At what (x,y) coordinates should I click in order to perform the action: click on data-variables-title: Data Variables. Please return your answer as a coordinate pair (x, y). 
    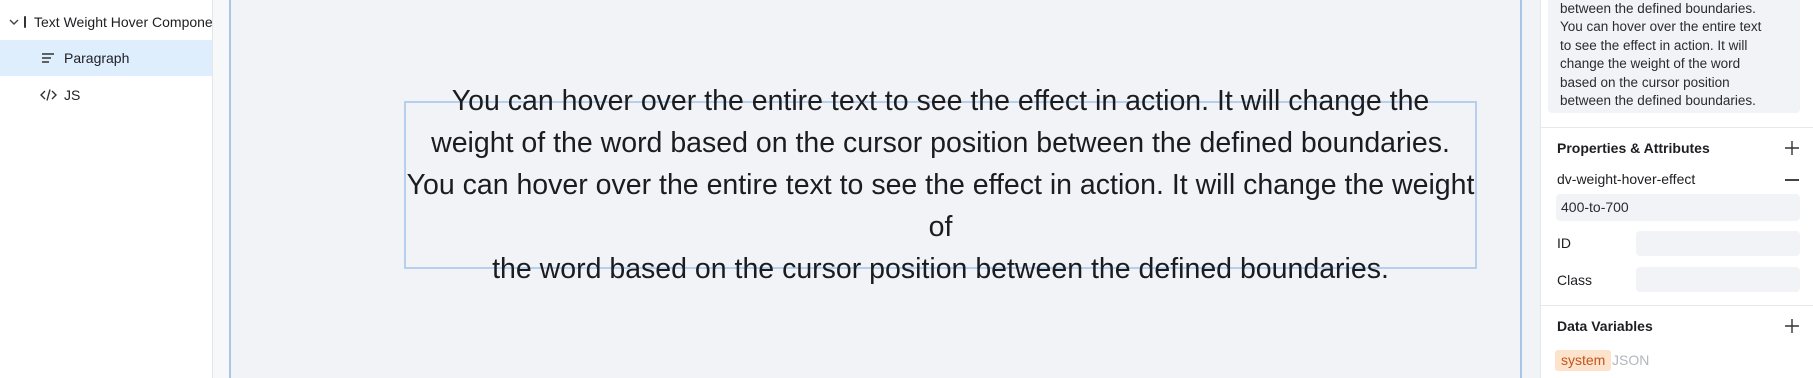
    Looking at the image, I should click on (1605, 326).